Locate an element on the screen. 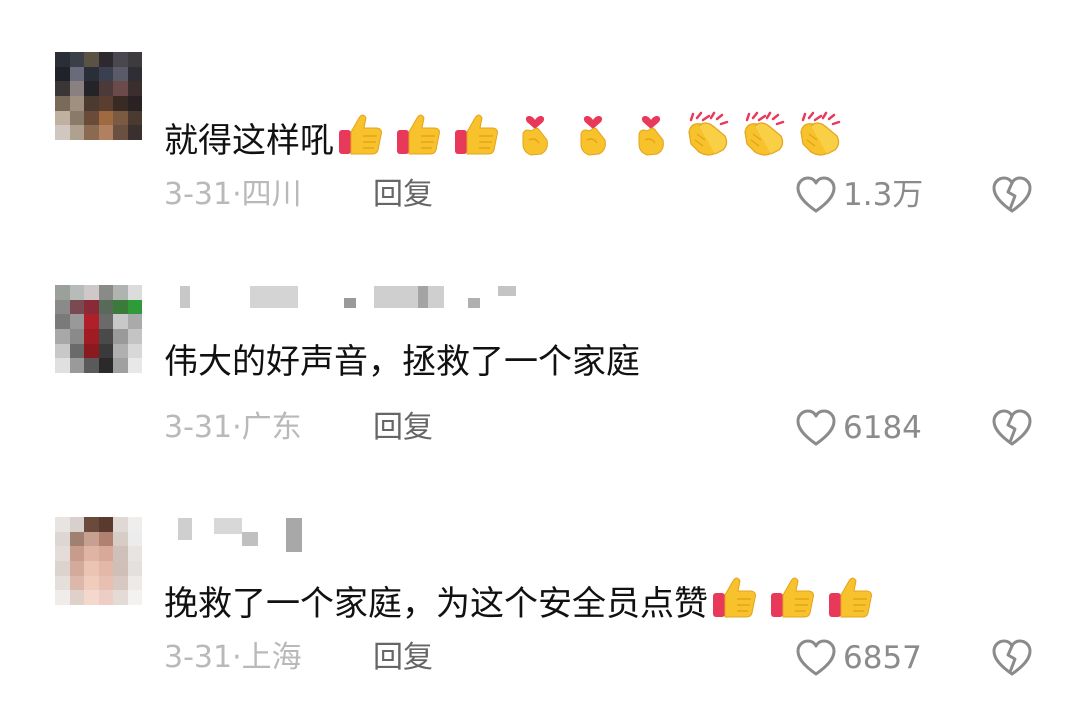  comment-text-line: 挽救了一个家庭，为这个安全员点赞 is located at coordinates (519, 598).